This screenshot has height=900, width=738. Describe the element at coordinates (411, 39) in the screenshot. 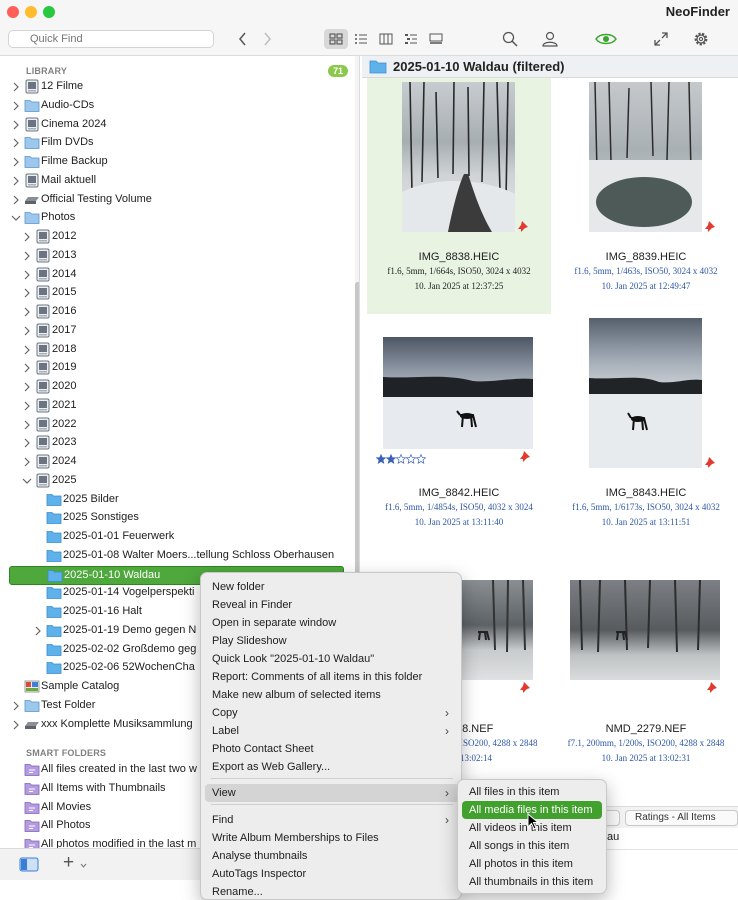

I see `outline-view-button` at that location.